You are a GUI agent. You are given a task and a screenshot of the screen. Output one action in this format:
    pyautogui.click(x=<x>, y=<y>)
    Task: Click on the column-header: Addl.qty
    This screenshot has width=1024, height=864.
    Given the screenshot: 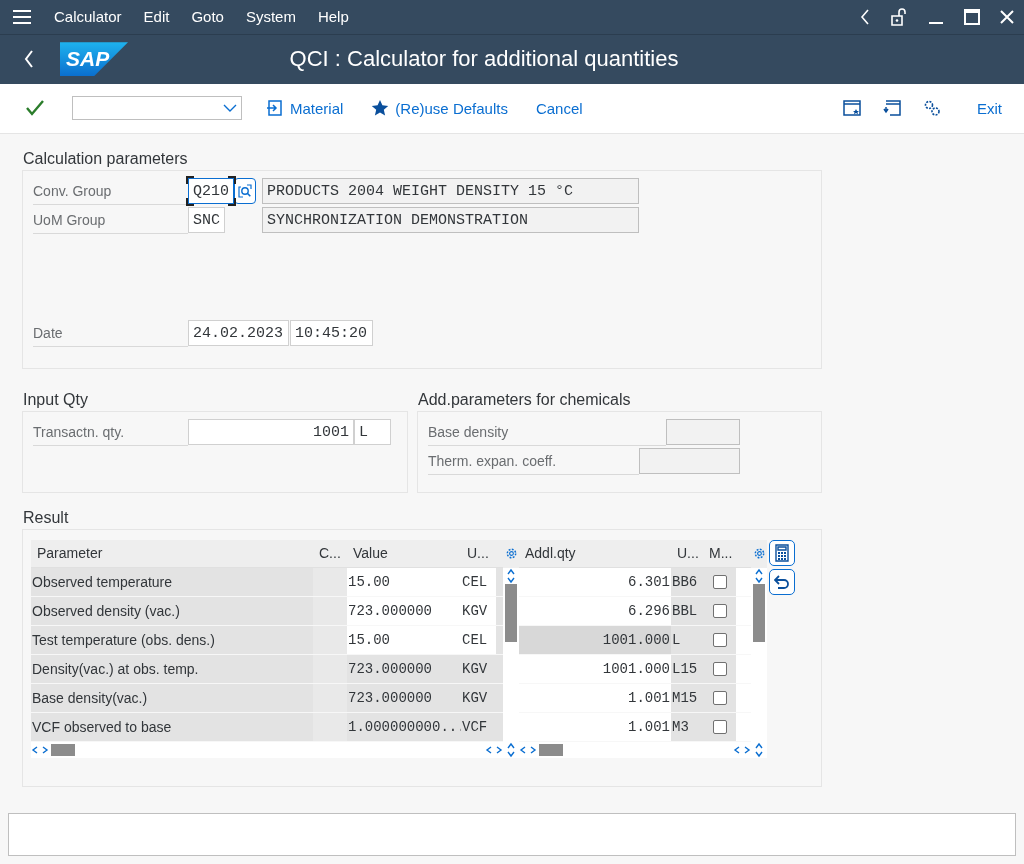 What is the action you would take?
    pyautogui.click(x=595, y=553)
    